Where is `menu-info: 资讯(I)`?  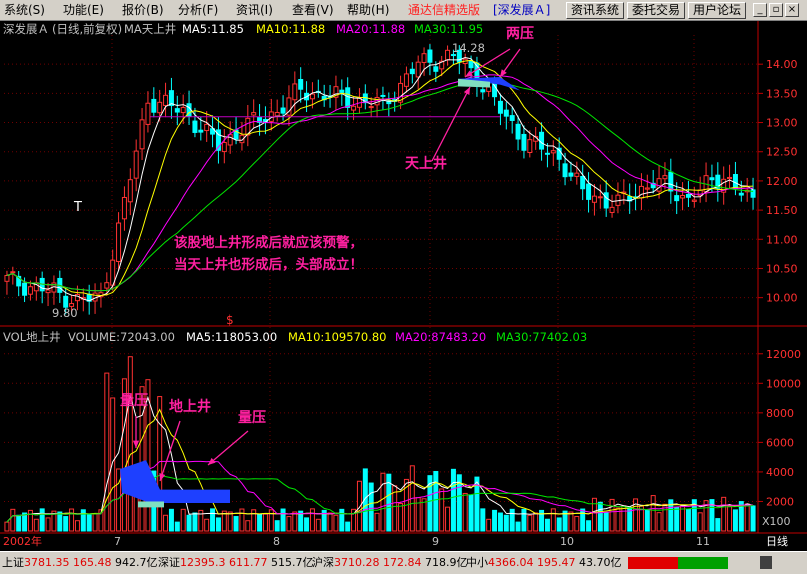 menu-info: 资讯(I) is located at coordinates (254, 10).